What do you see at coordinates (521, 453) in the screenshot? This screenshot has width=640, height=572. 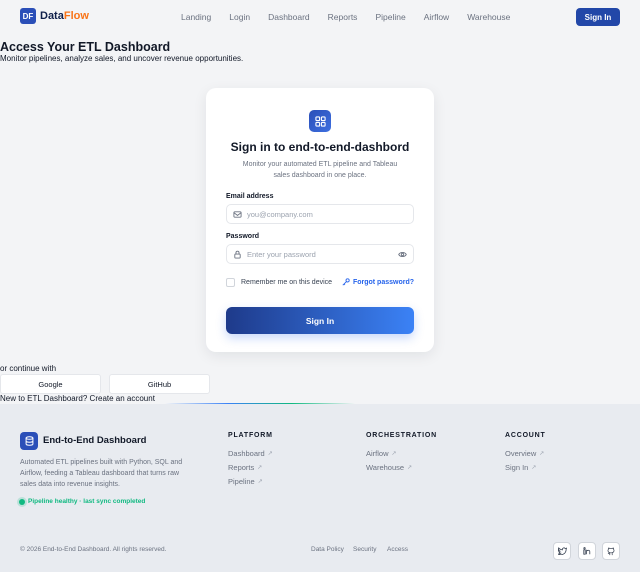 I see `footer-link-overview-label: Overview` at bounding box center [521, 453].